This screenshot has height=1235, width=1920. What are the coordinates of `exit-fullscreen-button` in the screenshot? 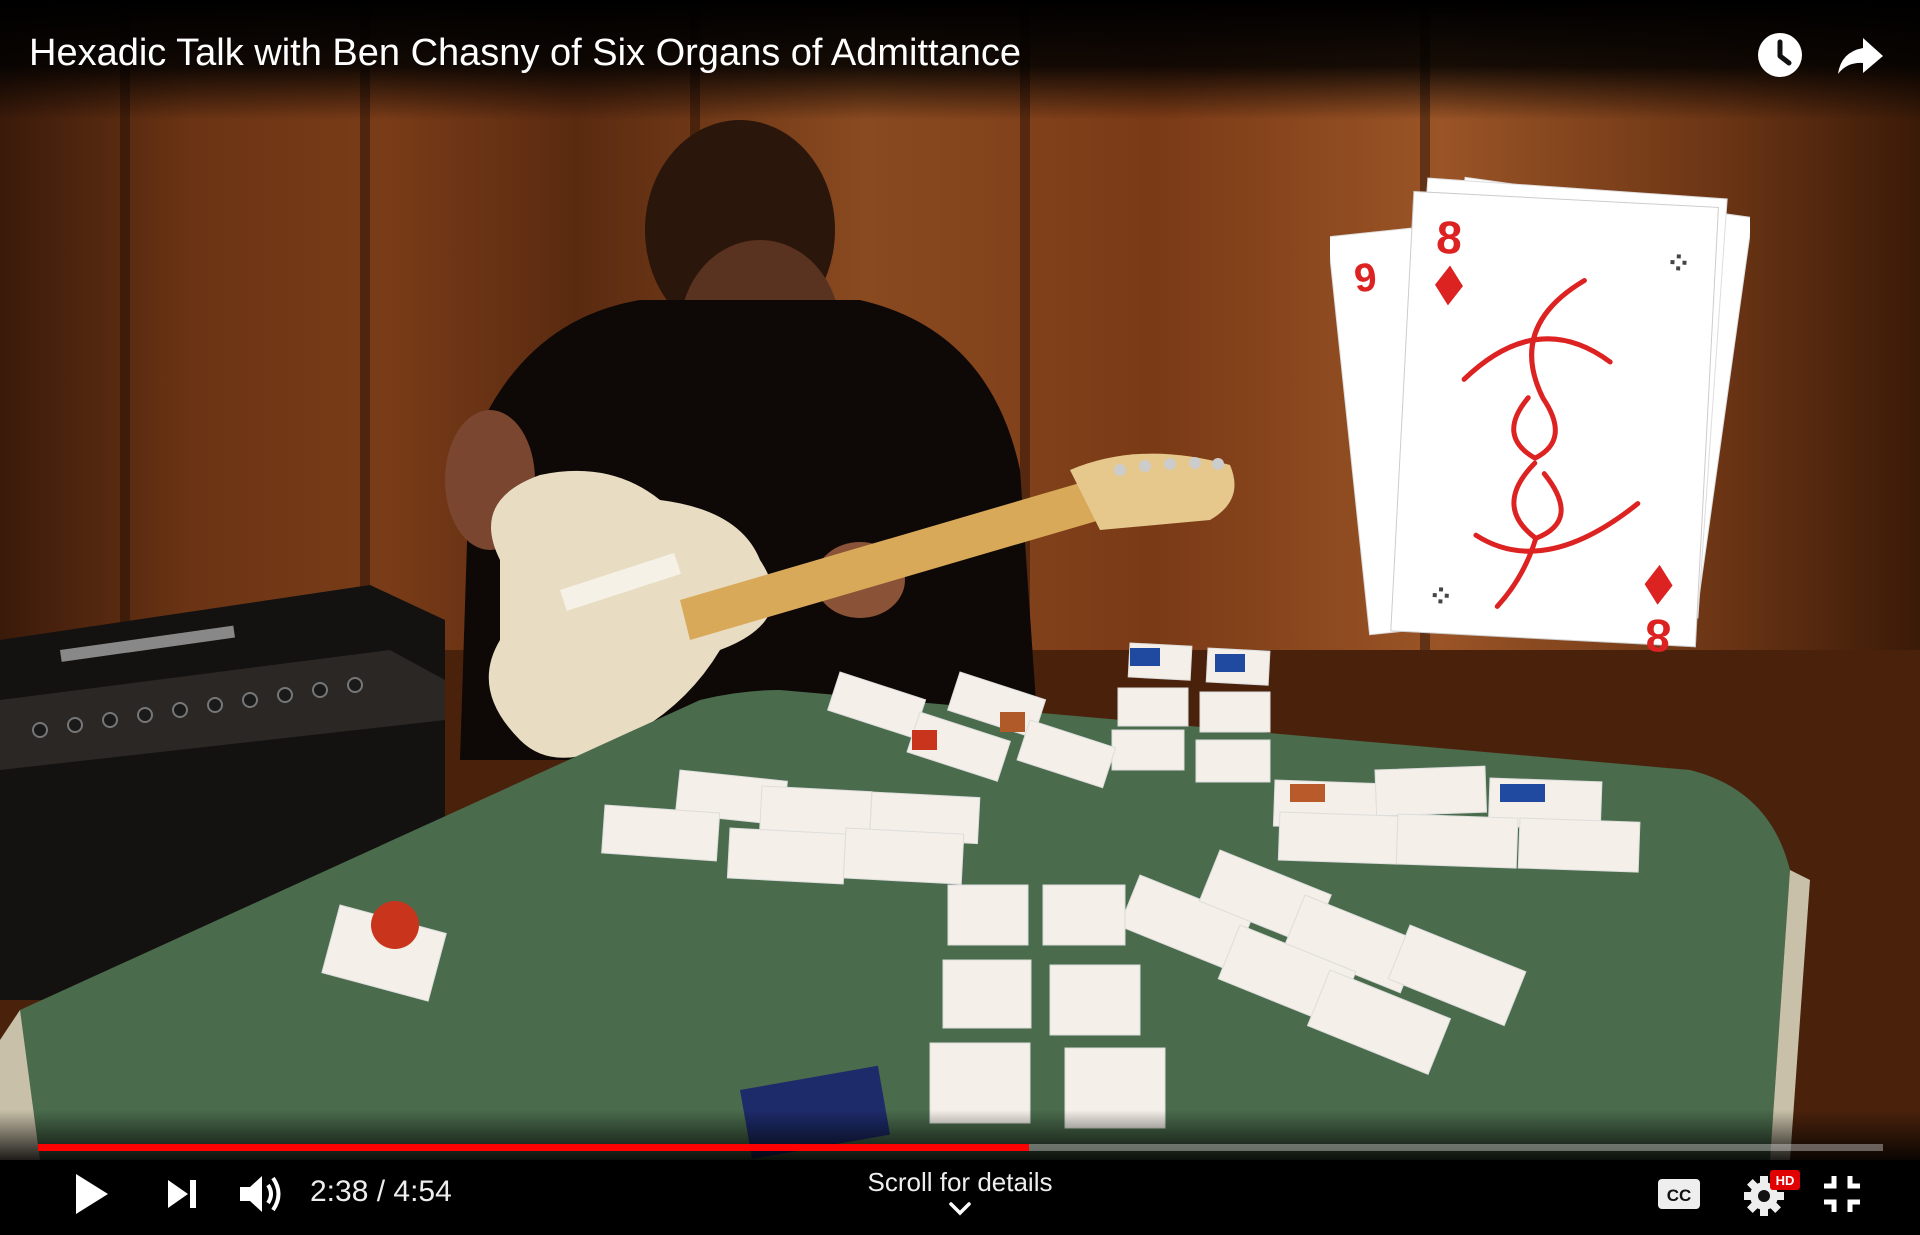 It's located at (1842, 1194).